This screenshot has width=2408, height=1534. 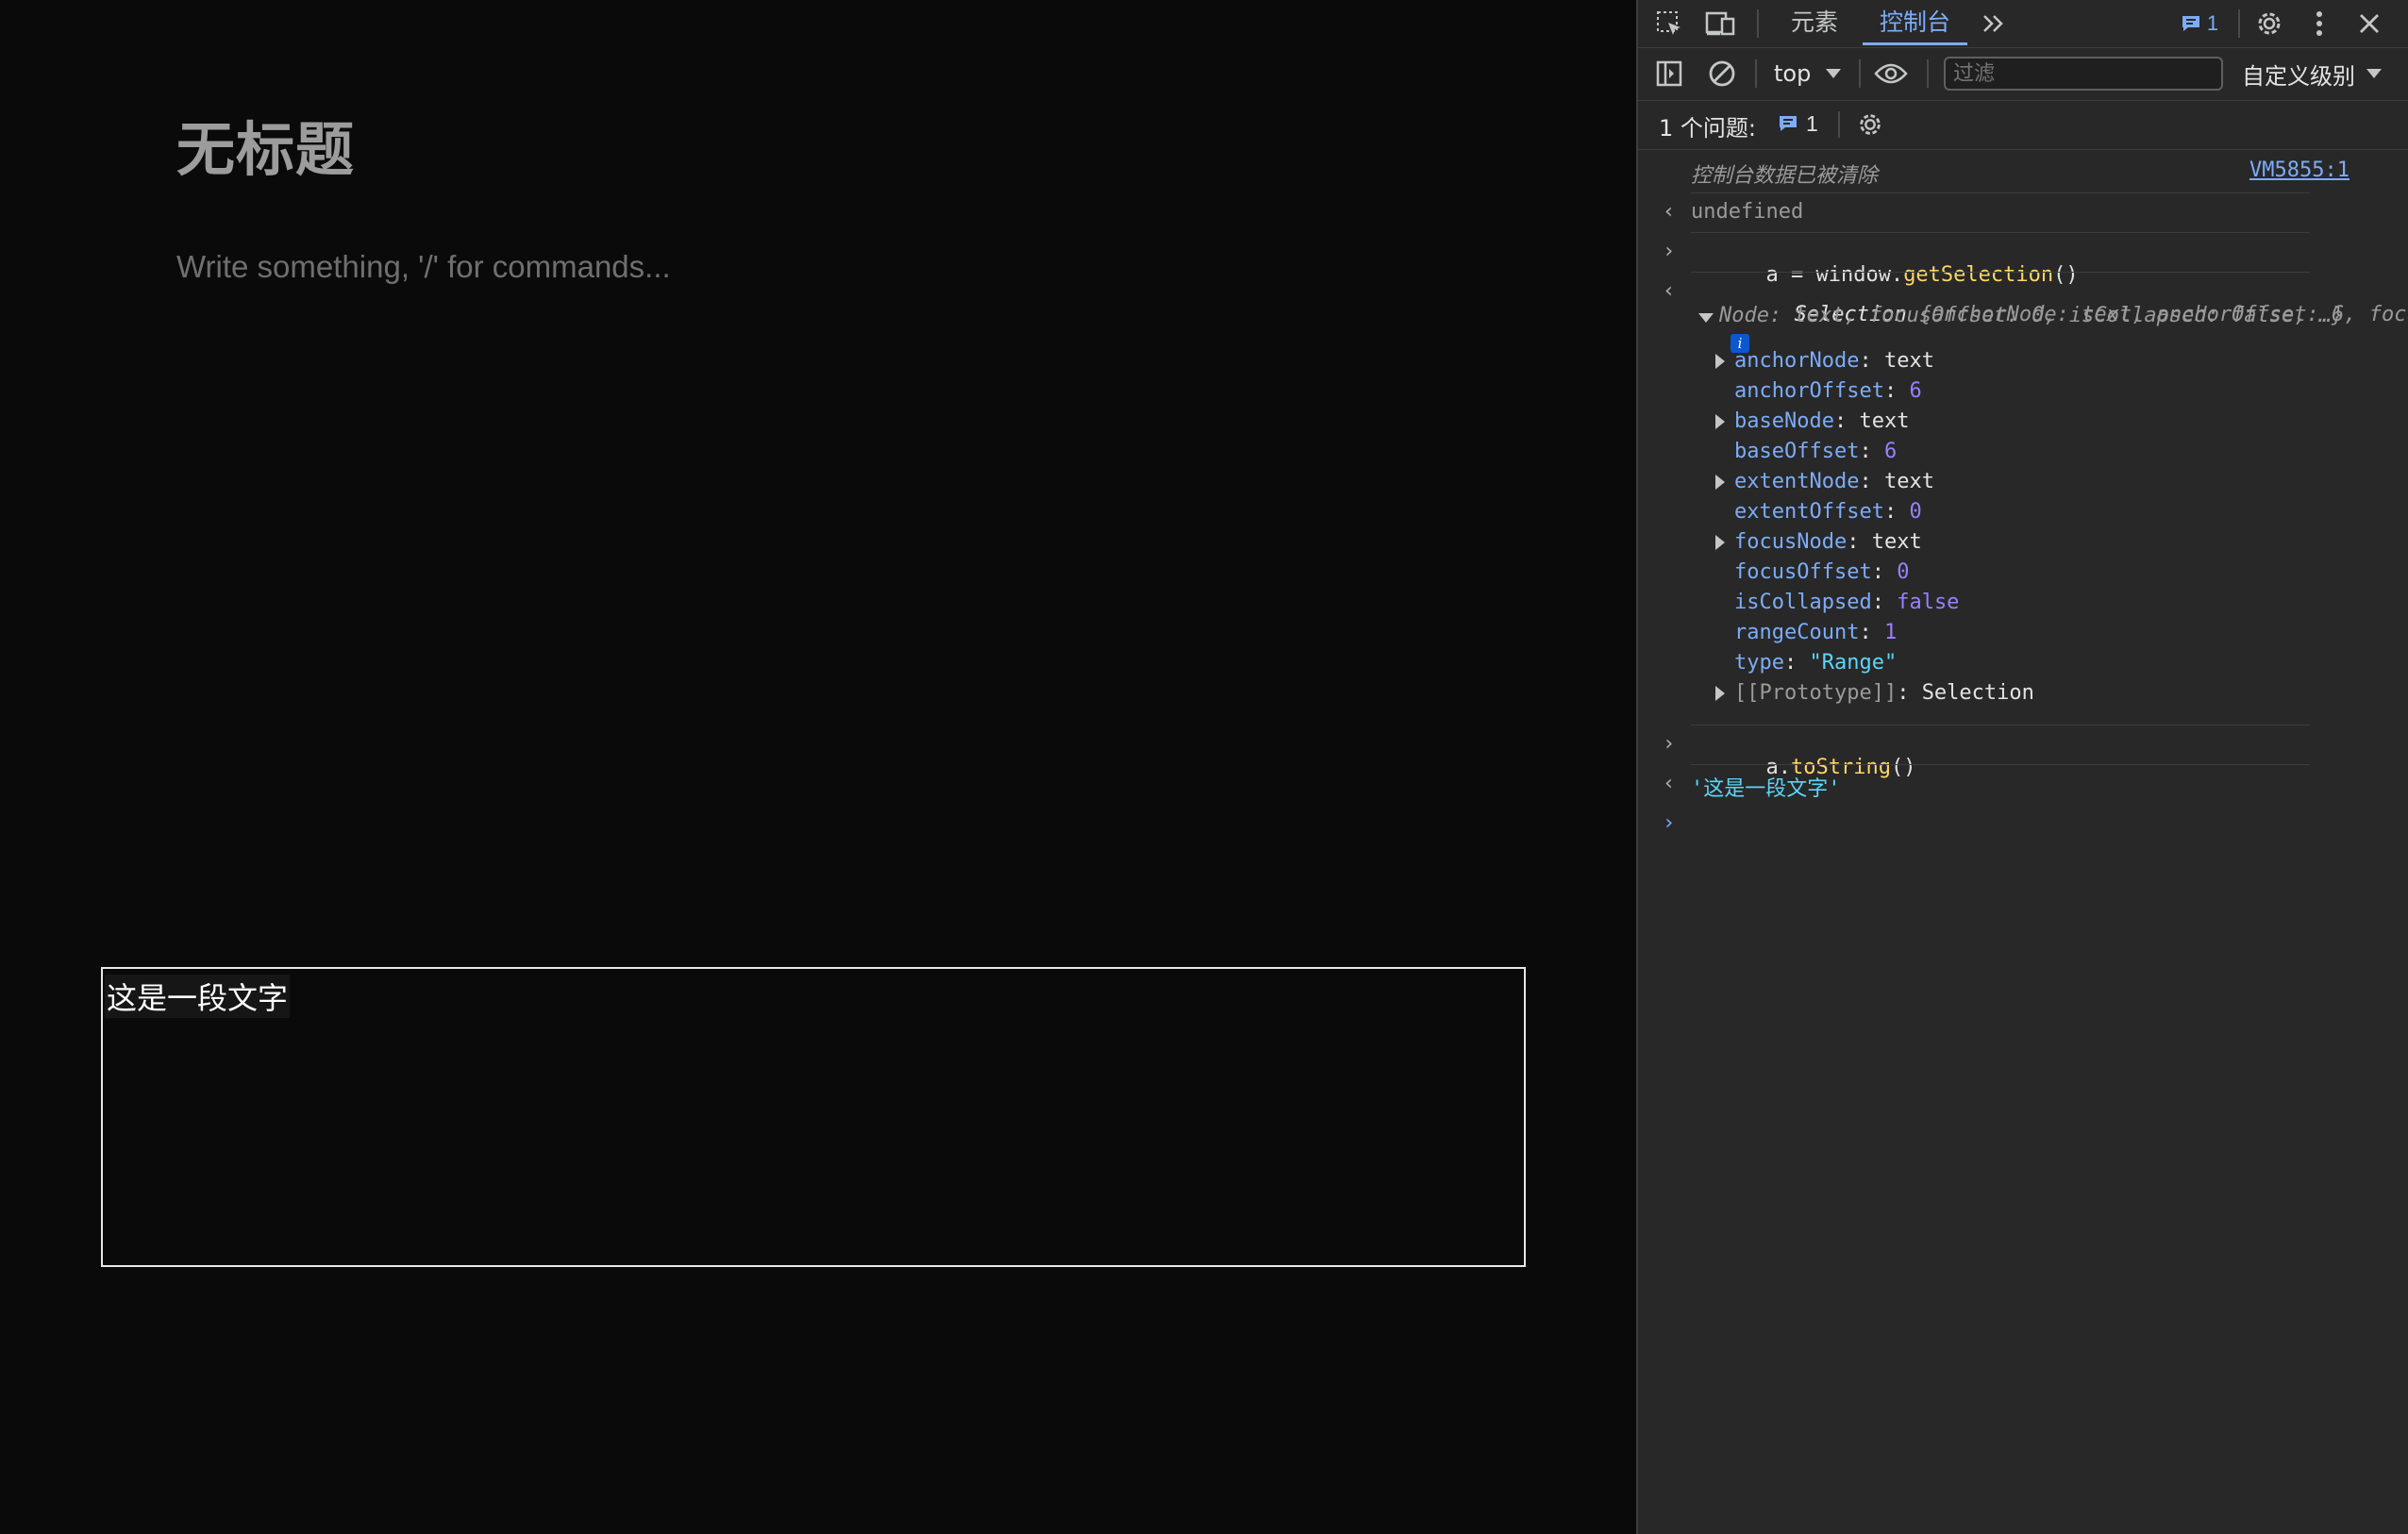 I want to click on selection-property-row: baseOffset: 6, so click(x=1816, y=451).